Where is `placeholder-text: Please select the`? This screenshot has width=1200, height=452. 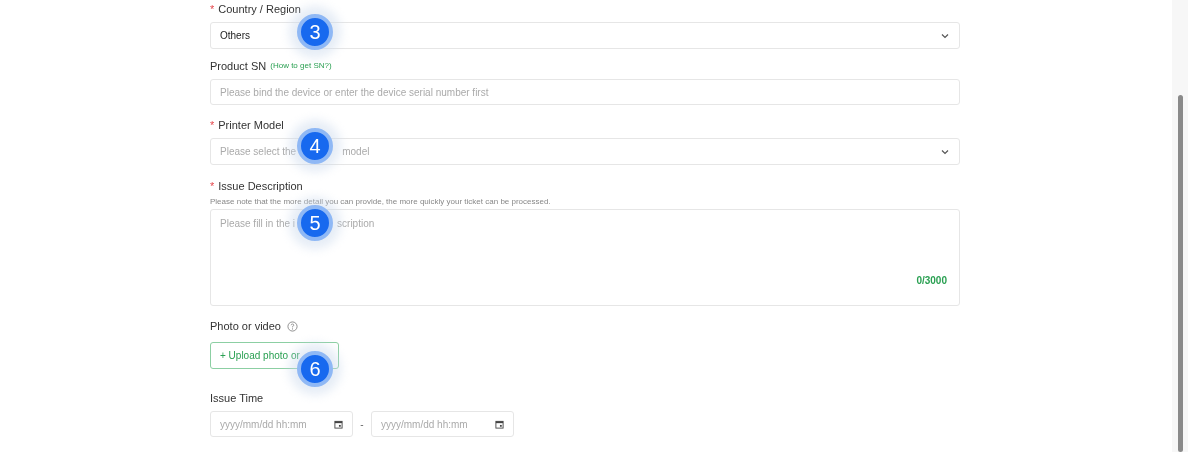 placeholder-text: Please select the is located at coordinates (258, 152).